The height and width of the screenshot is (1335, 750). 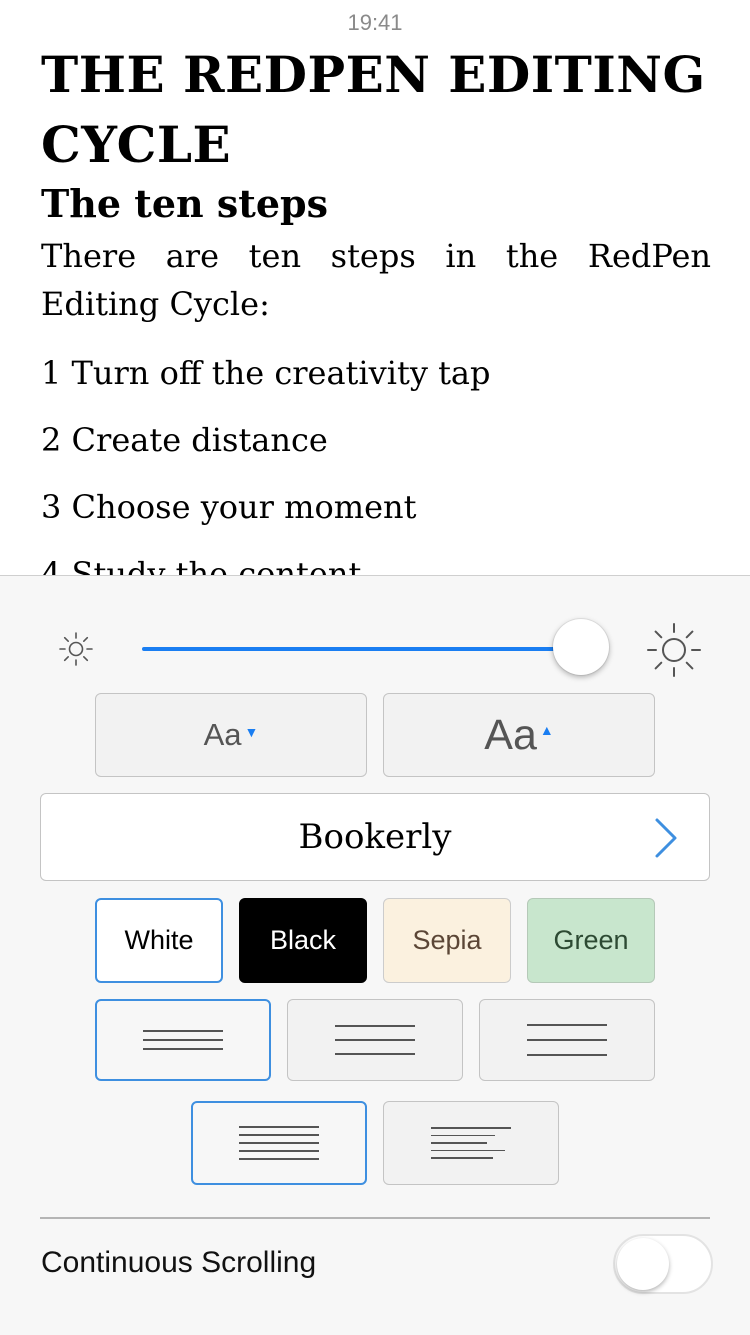 I want to click on step-item: 3 Choose your moment, so click(x=229, y=507).